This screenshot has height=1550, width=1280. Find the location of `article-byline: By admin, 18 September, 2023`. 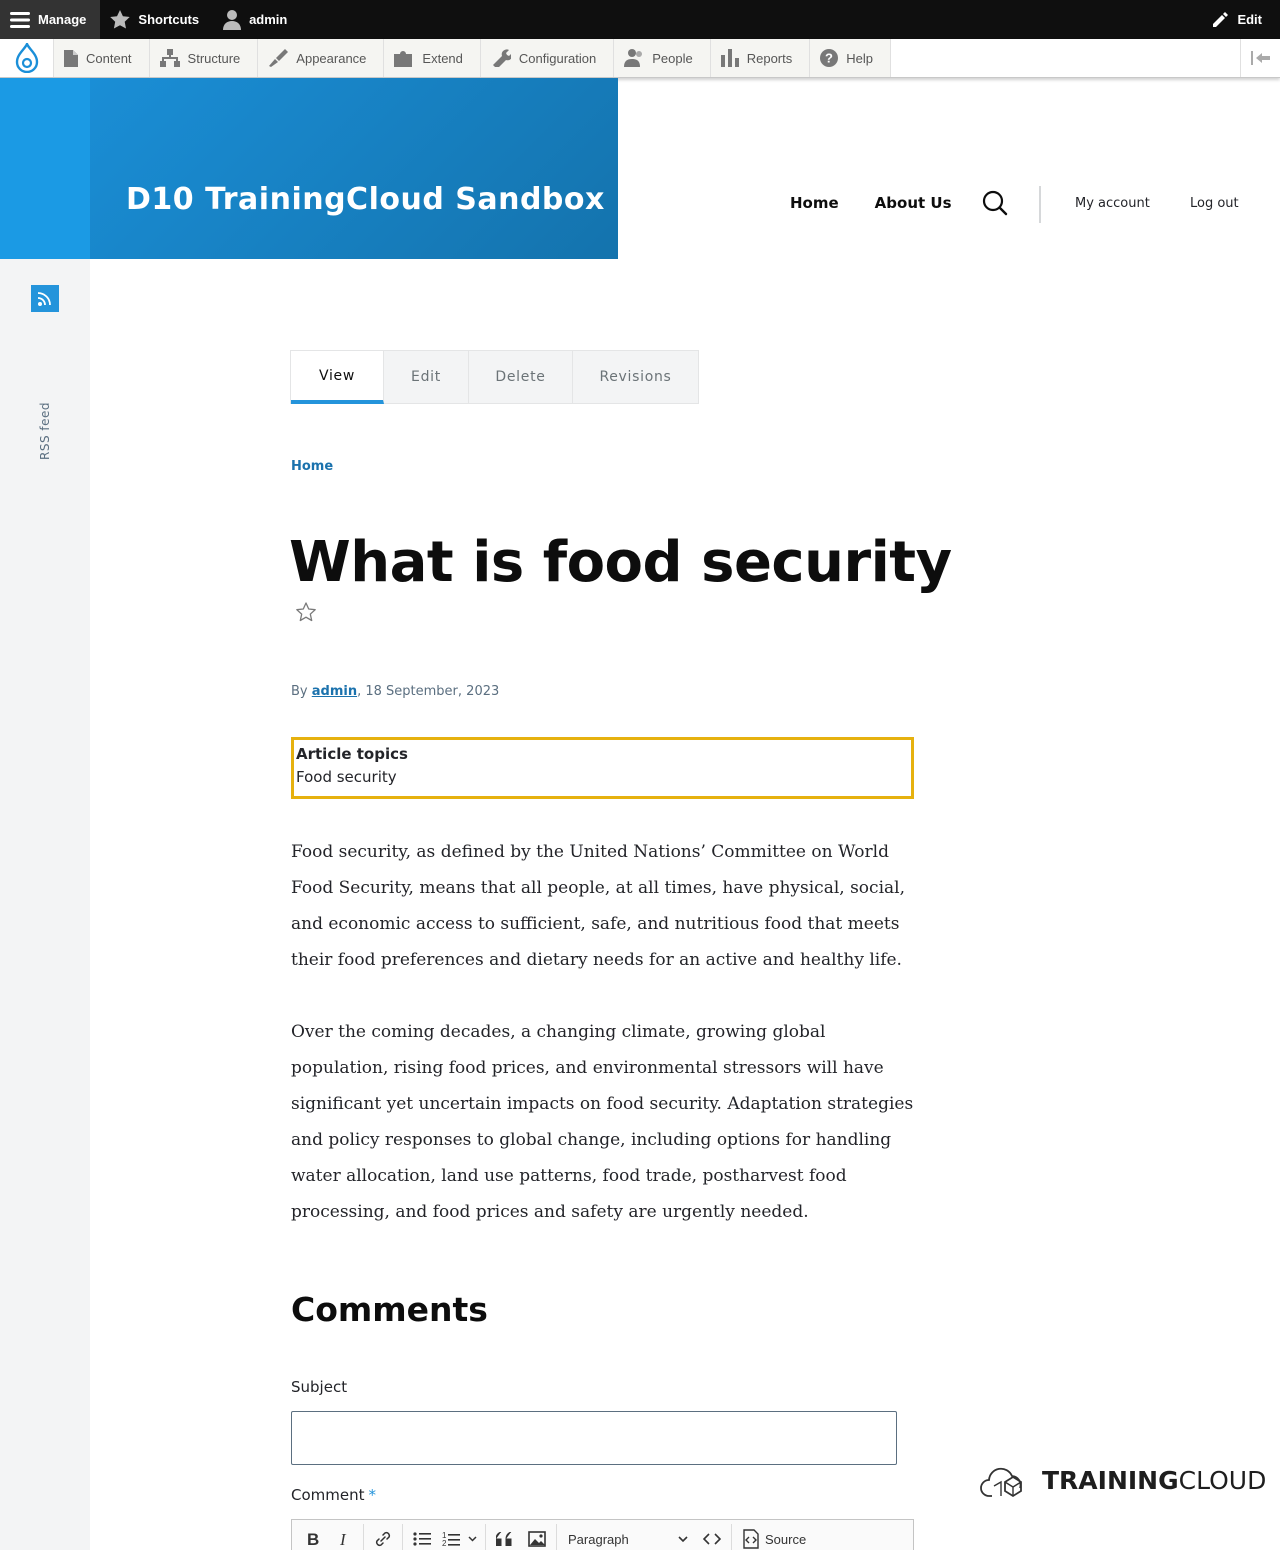

article-byline: By admin, 18 September, 2023 is located at coordinates (395, 691).